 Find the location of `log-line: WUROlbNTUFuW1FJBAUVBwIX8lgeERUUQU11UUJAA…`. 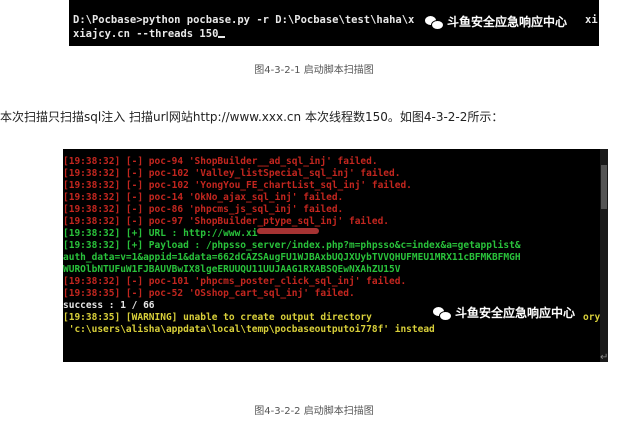

log-line: WUROlbNTUFuW1FJBAUVBwIX8lgeERUUQU11UUJAA… is located at coordinates (232, 269).